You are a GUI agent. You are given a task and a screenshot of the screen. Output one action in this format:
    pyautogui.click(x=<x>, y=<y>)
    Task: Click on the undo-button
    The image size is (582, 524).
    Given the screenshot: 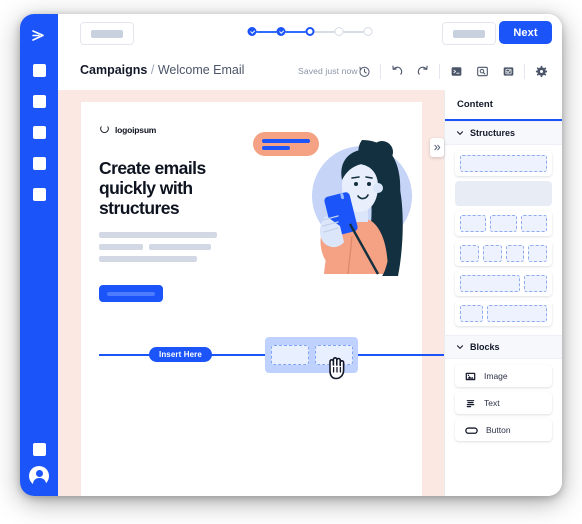 What is the action you would take?
    pyautogui.click(x=397, y=71)
    